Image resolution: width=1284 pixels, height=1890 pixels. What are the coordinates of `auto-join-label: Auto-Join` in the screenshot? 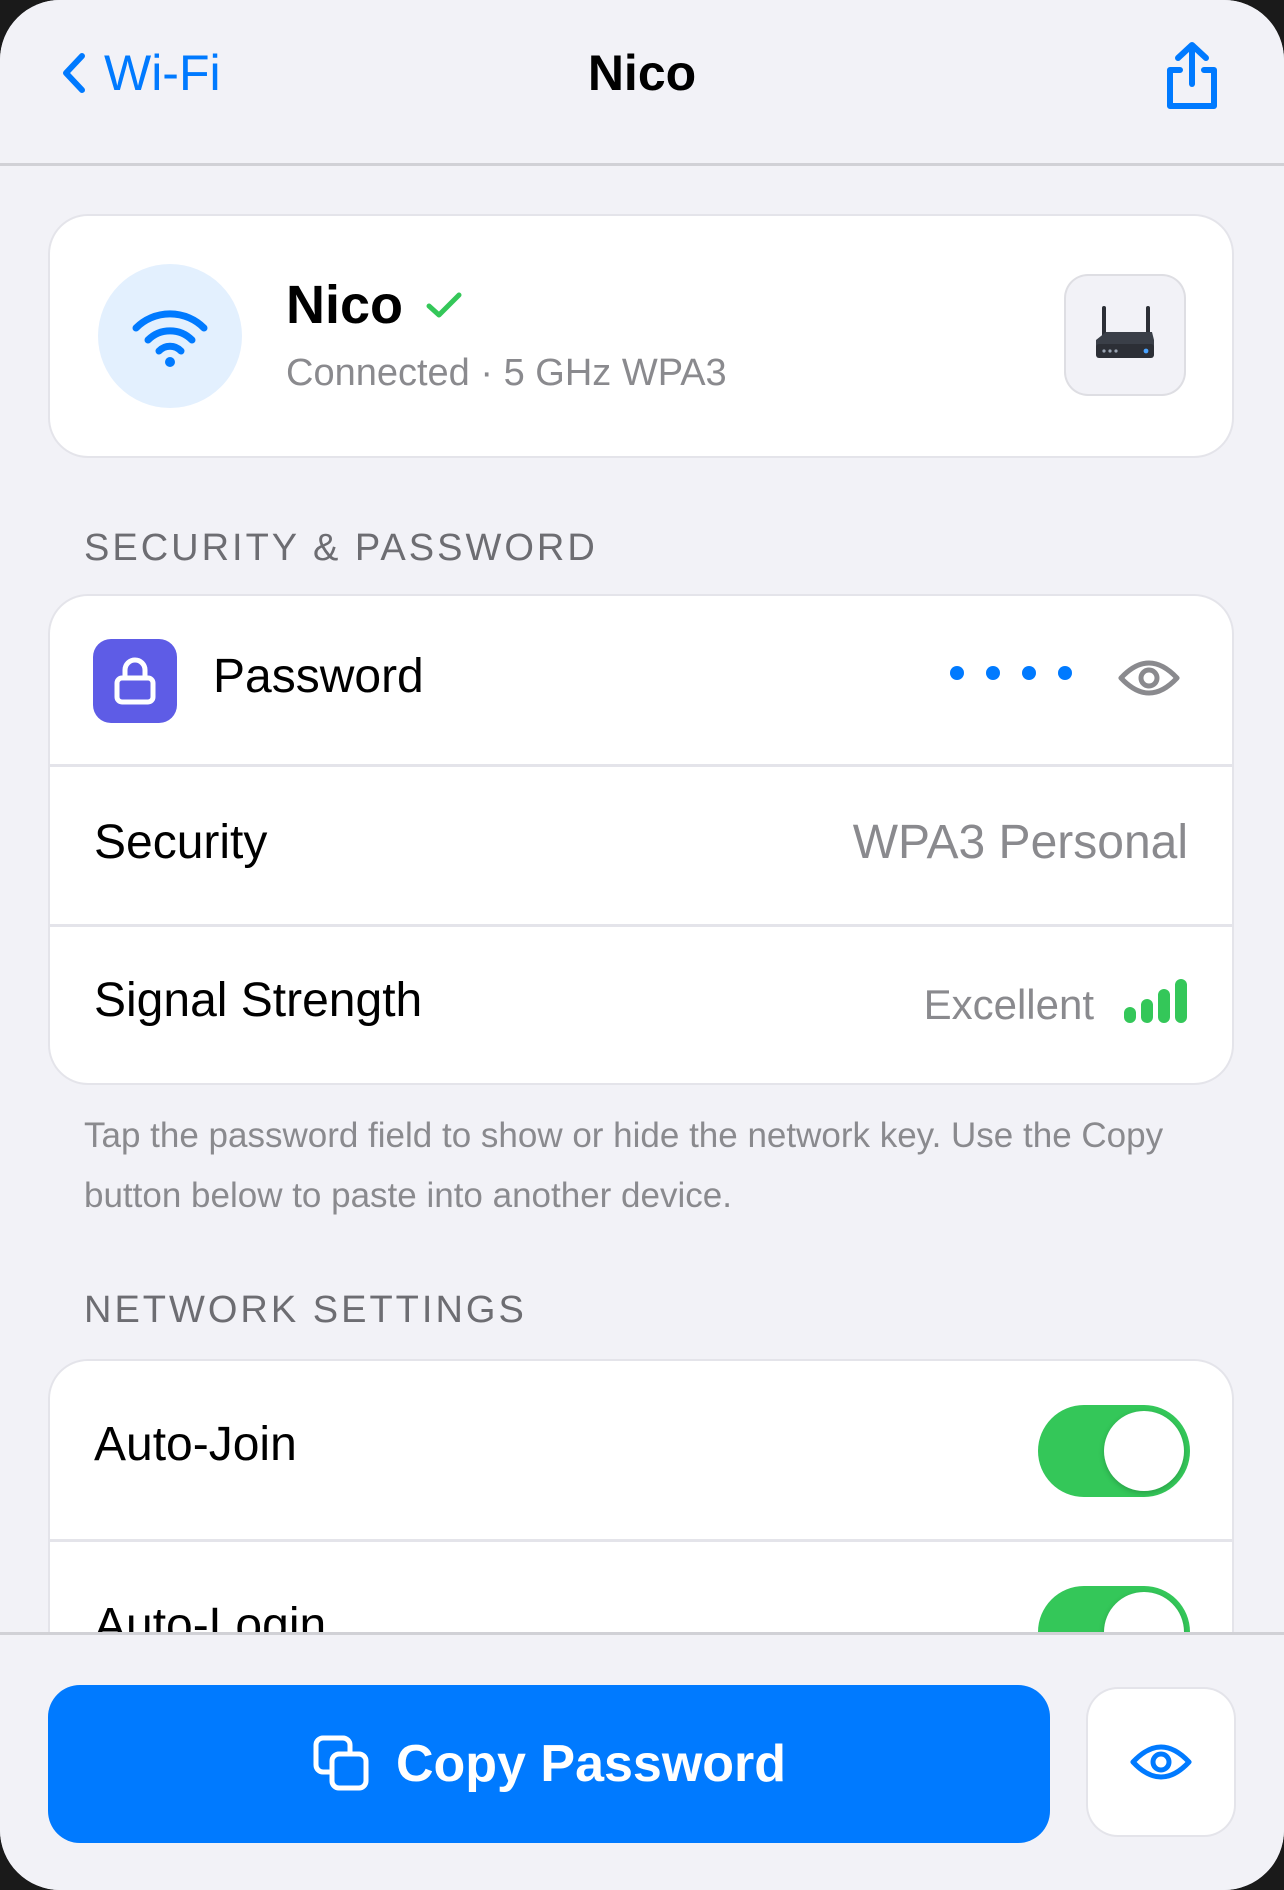 It's located at (195, 1444).